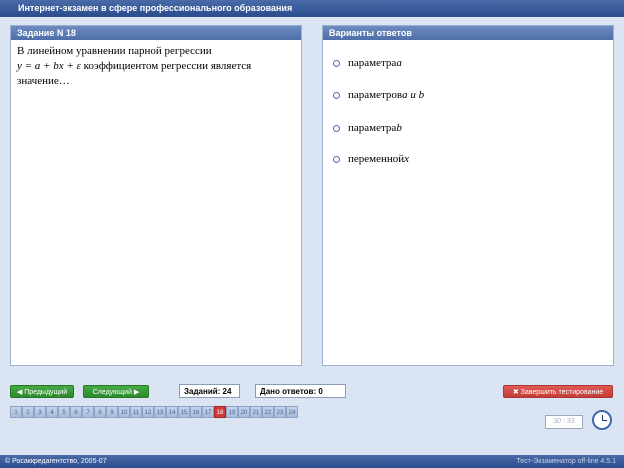 The height and width of the screenshot is (468, 624). I want to click on clock-icon, so click(602, 420).